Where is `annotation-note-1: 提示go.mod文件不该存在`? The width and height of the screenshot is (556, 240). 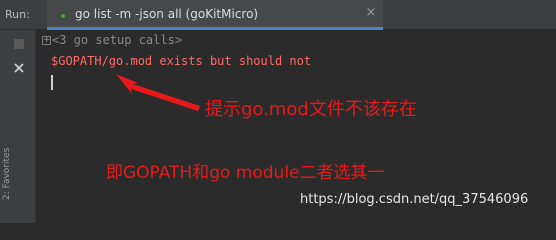 annotation-note-1: 提示go.mod文件不该存在 is located at coordinates (311, 109).